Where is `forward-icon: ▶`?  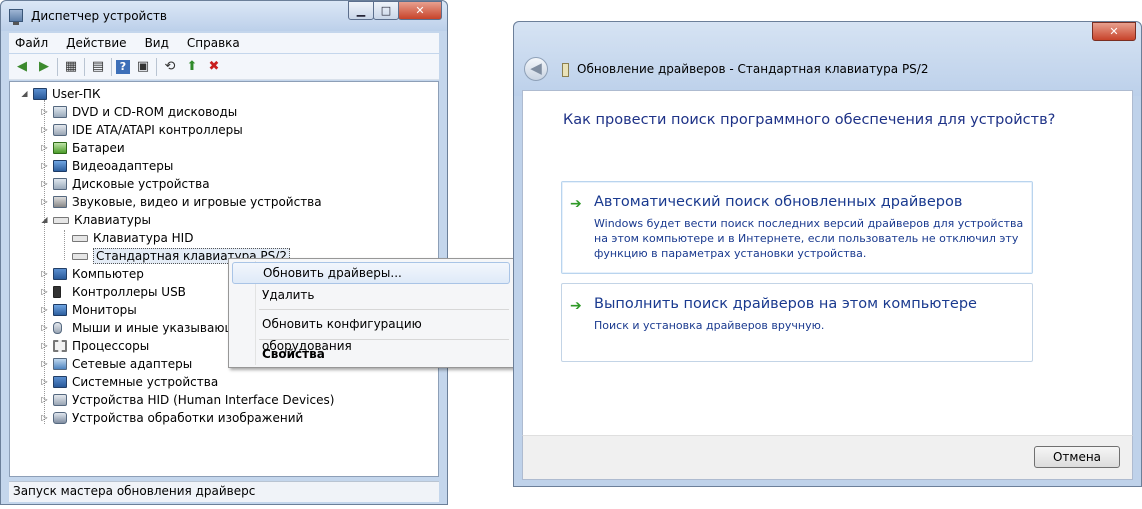 forward-icon: ▶ is located at coordinates (44, 67).